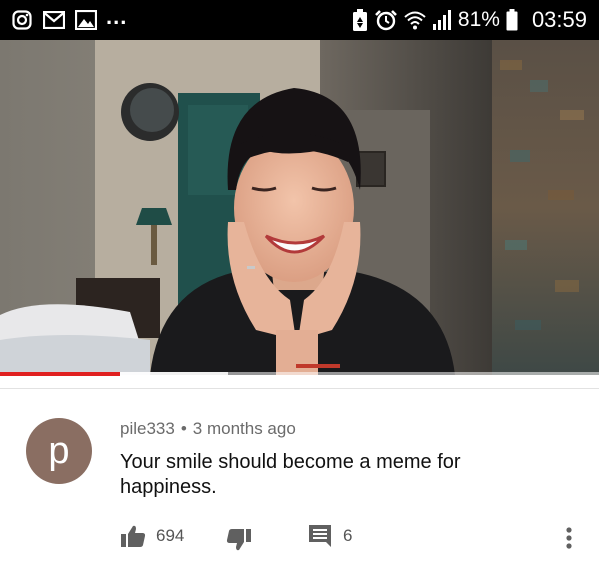 Image resolution: width=599 pixels, height=581 pixels. Describe the element at coordinates (512, 20) in the screenshot. I see `battery-icon` at that location.